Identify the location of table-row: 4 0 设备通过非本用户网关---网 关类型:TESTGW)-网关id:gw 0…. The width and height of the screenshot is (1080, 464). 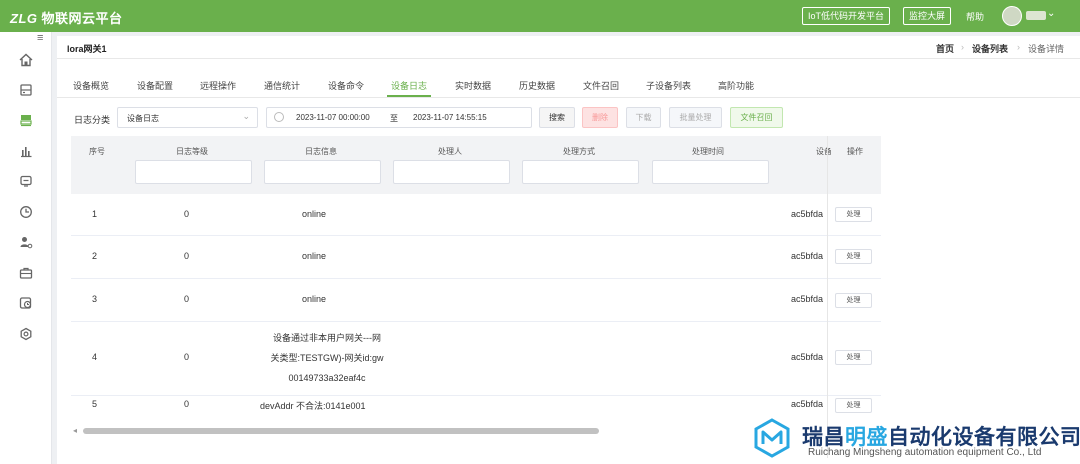
(476, 359).